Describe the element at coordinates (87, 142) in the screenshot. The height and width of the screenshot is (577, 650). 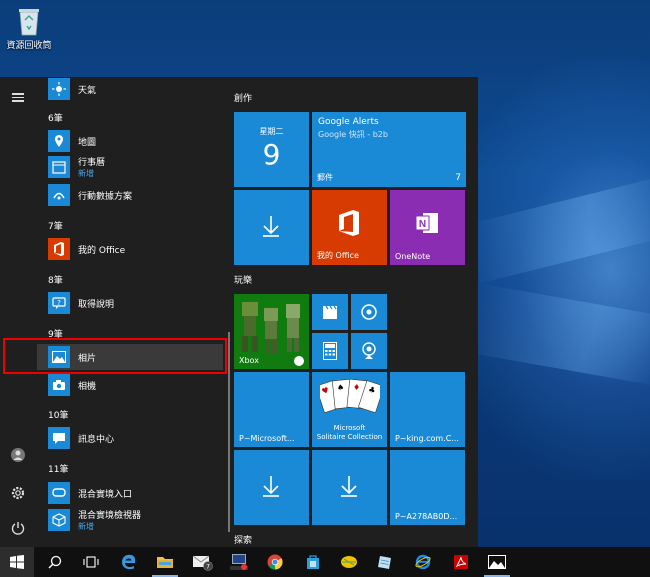
I see `app-label: 地圖` at that location.